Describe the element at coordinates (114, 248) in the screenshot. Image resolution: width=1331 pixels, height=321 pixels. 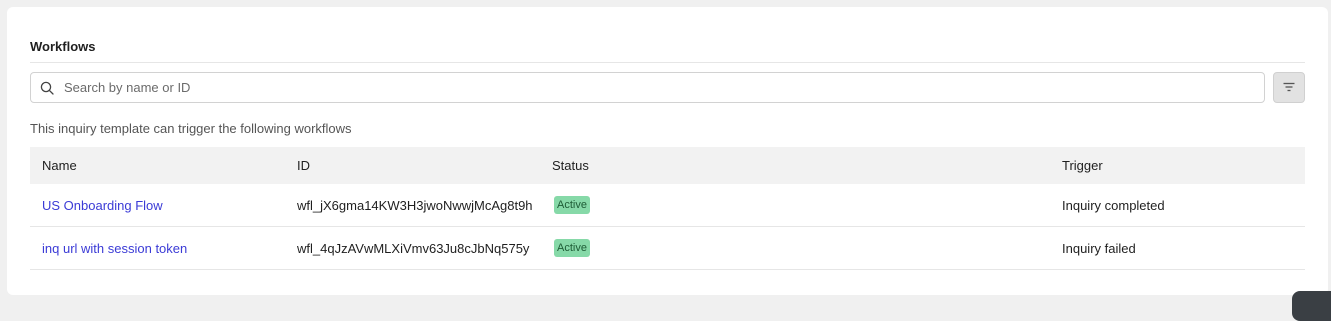
I see `workflow-name-link: inq url with session token` at that location.